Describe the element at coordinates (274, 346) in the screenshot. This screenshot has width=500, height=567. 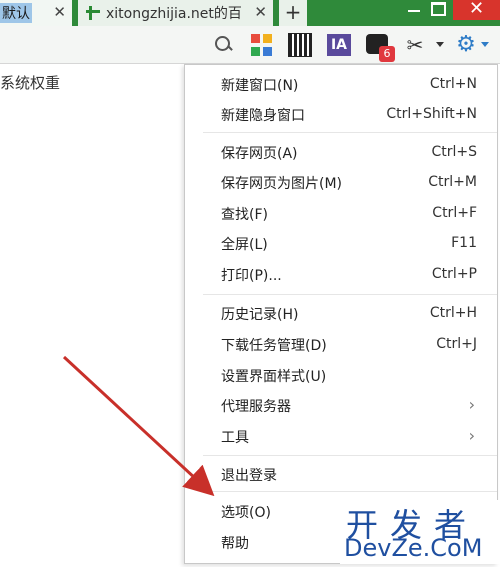
I see `menu-item-label: 下载任务管理(D)` at that location.